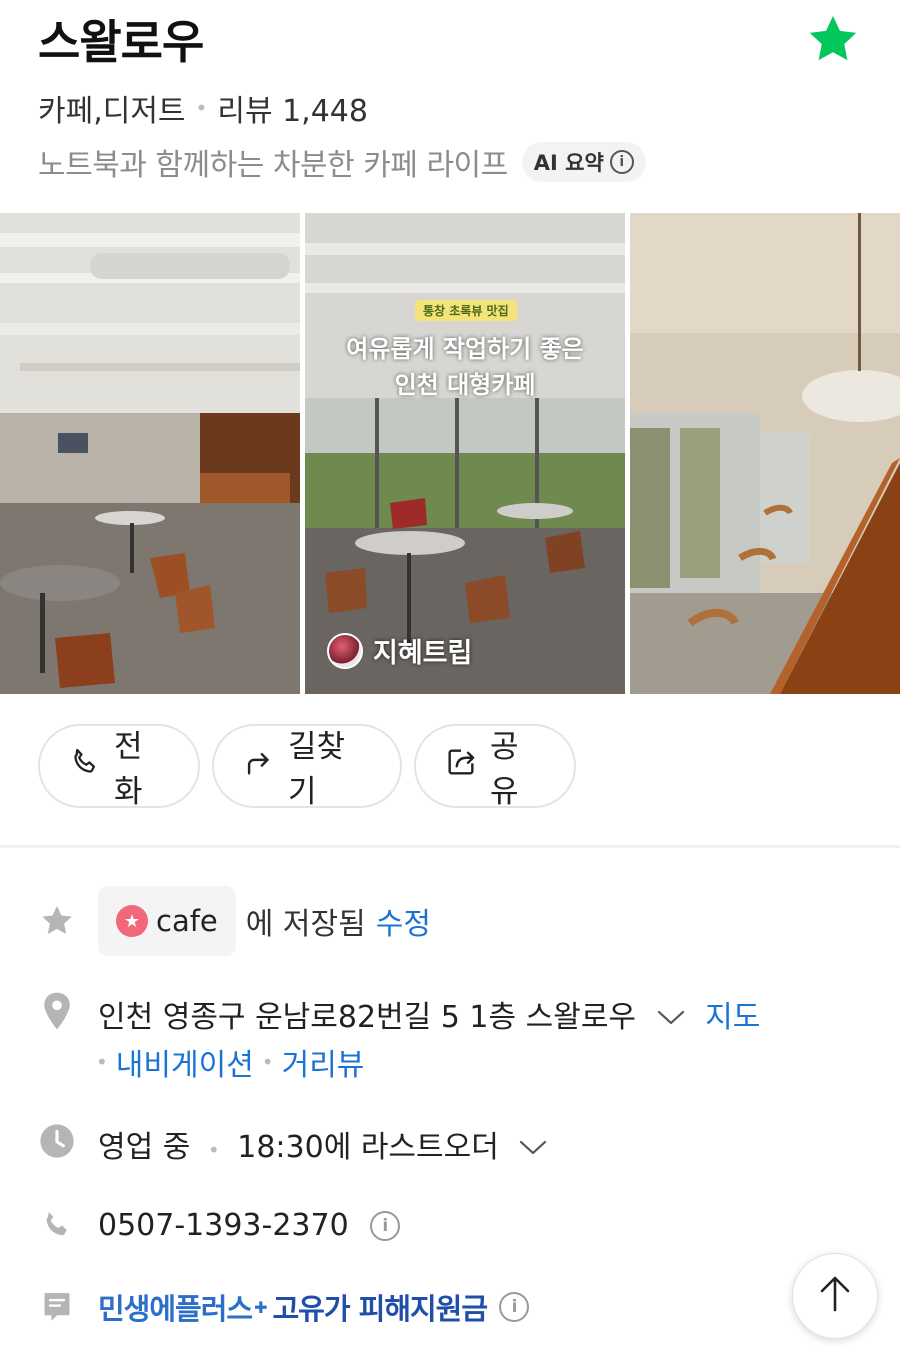 The width and height of the screenshot is (900, 1346). What do you see at coordinates (223, 1225) in the screenshot?
I see `phone-number: 0507-1393-2370` at bounding box center [223, 1225].